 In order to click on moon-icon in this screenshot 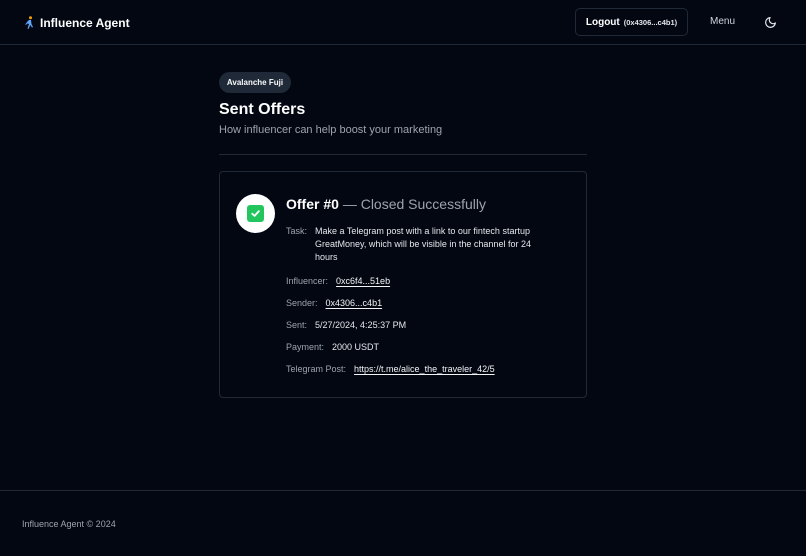, I will do `click(770, 22)`.